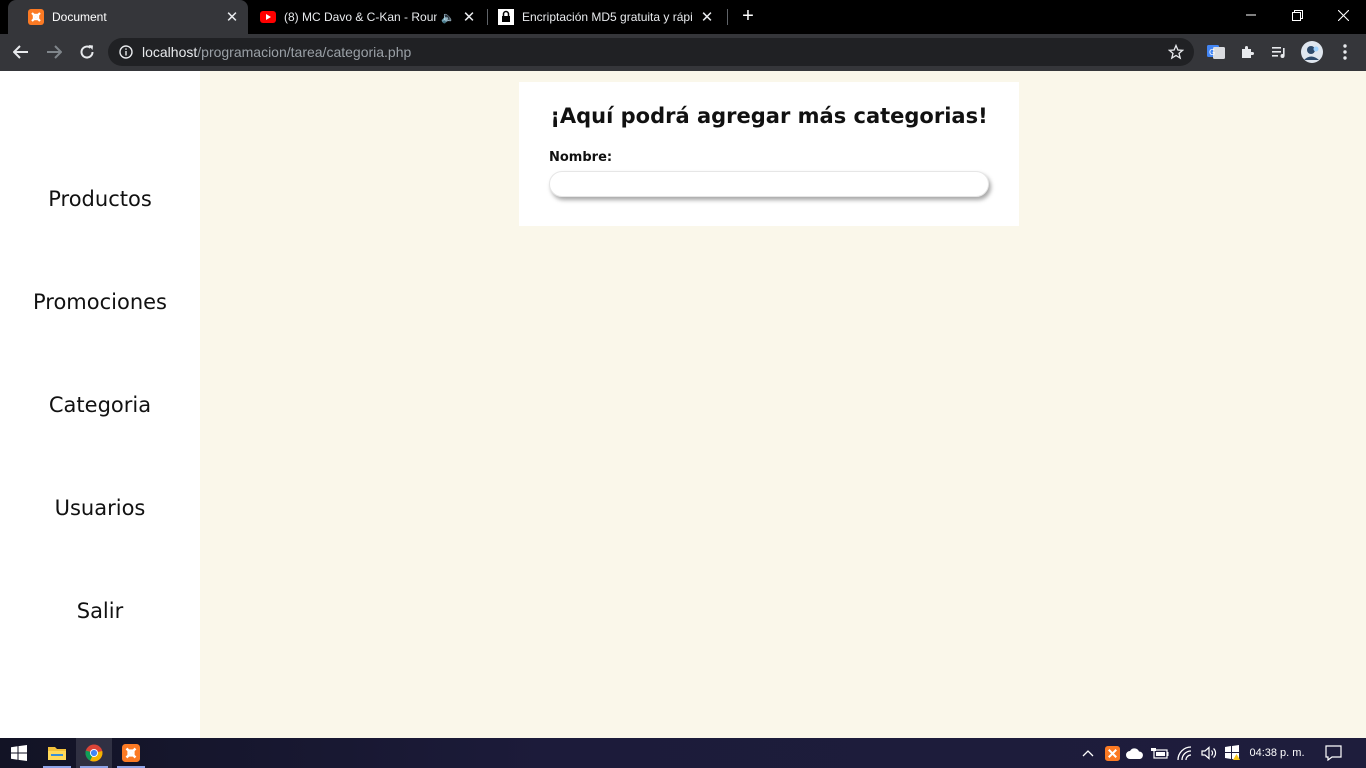  What do you see at coordinates (1135, 753) in the screenshot?
I see `onedrive-cloud-icon` at bounding box center [1135, 753].